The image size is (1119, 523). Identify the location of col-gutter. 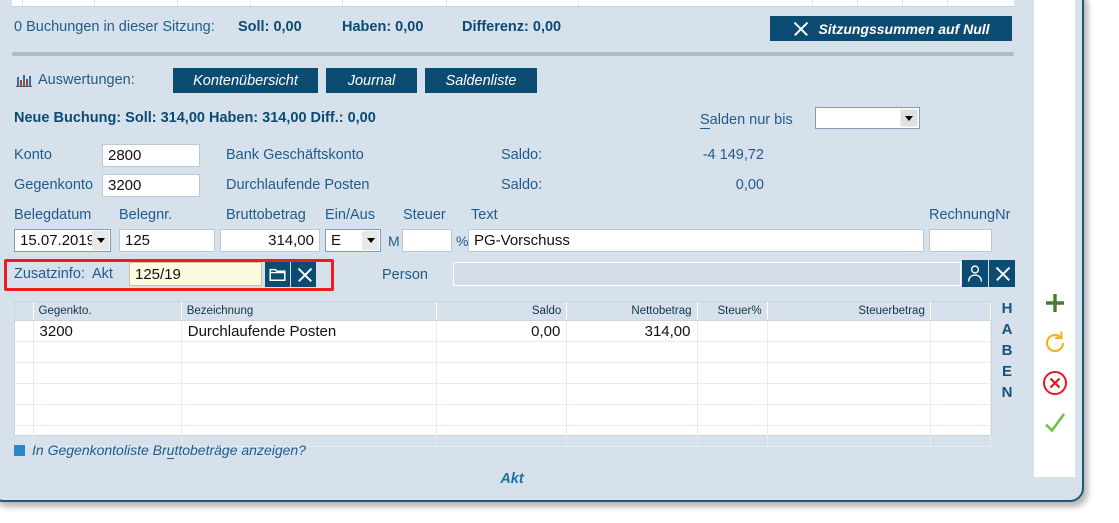
(24, 311).